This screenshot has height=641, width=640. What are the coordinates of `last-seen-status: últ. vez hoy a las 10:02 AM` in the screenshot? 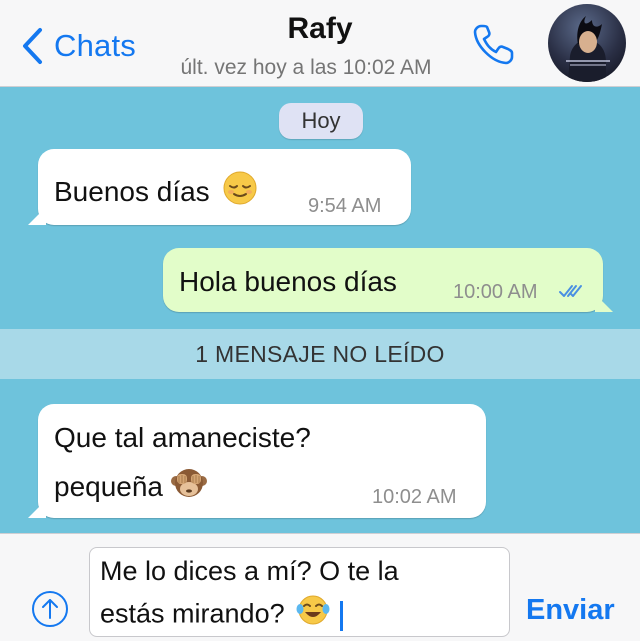 It's located at (306, 67).